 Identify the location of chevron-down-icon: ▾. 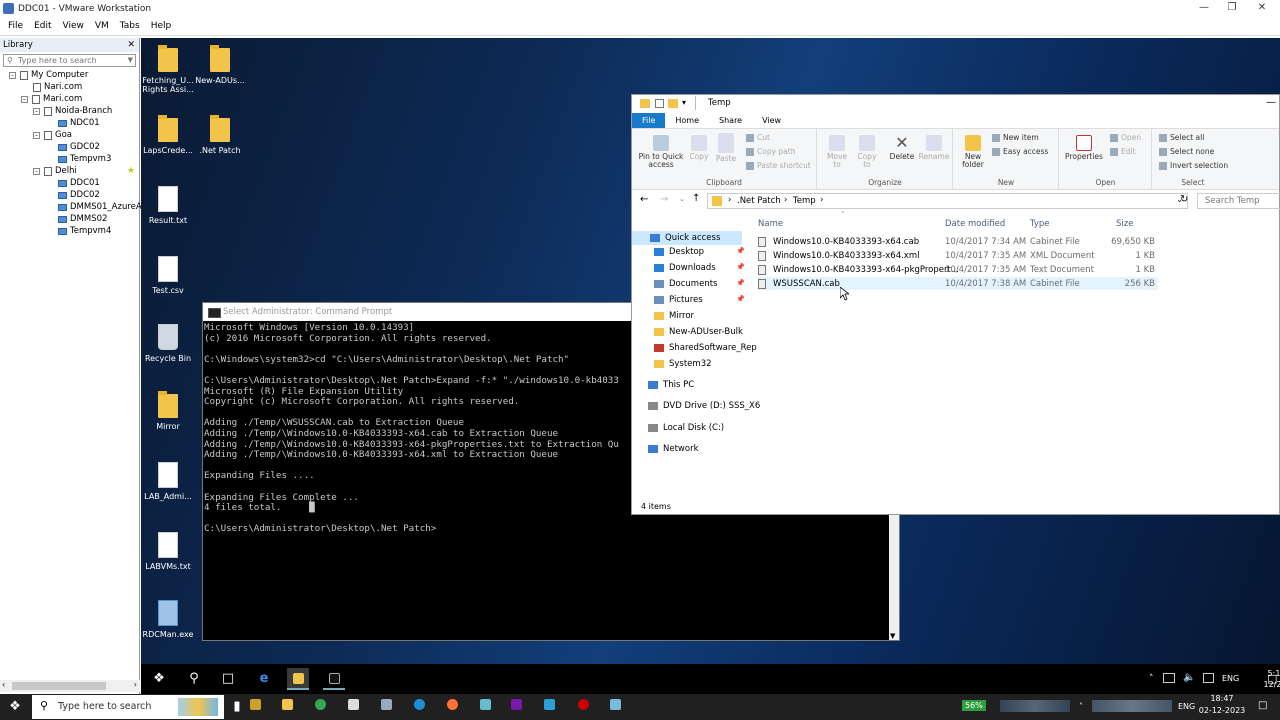
(684, 102).